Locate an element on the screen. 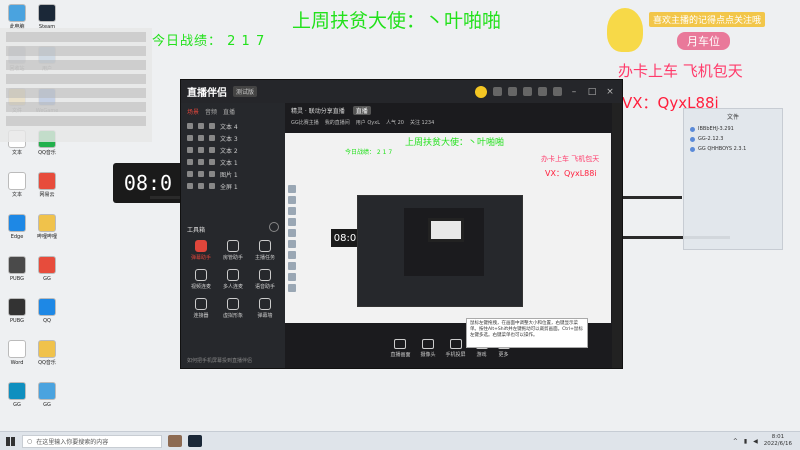 The image size is (800, 450). sidebar-tabs: 场景 音频 直播 is located at coordinates (233, 111).